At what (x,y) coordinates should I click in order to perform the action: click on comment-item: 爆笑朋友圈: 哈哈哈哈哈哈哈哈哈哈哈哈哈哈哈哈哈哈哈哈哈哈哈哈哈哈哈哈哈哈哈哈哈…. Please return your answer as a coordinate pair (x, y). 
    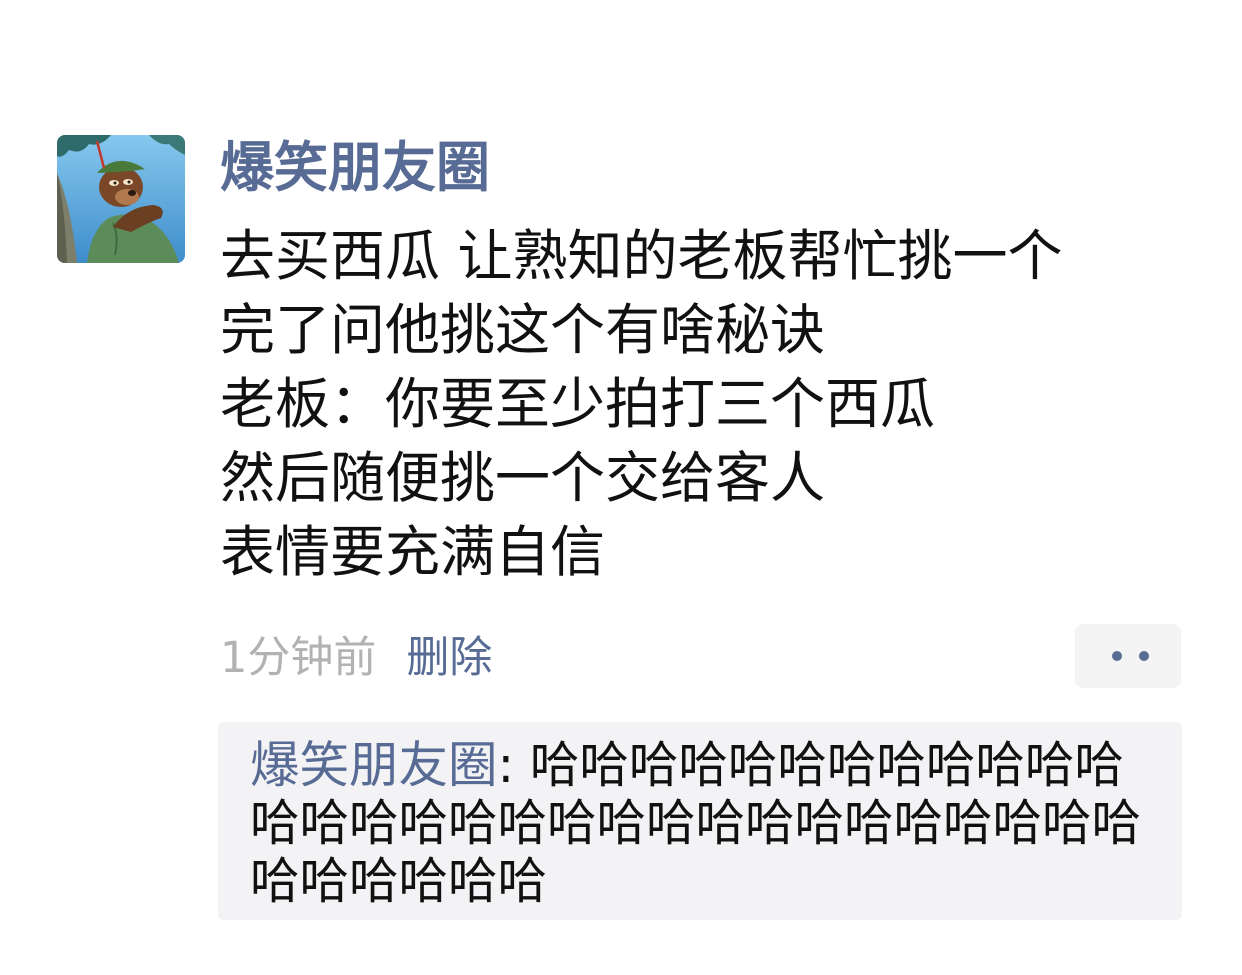
    Looking at the image, I should click on (702, 823).